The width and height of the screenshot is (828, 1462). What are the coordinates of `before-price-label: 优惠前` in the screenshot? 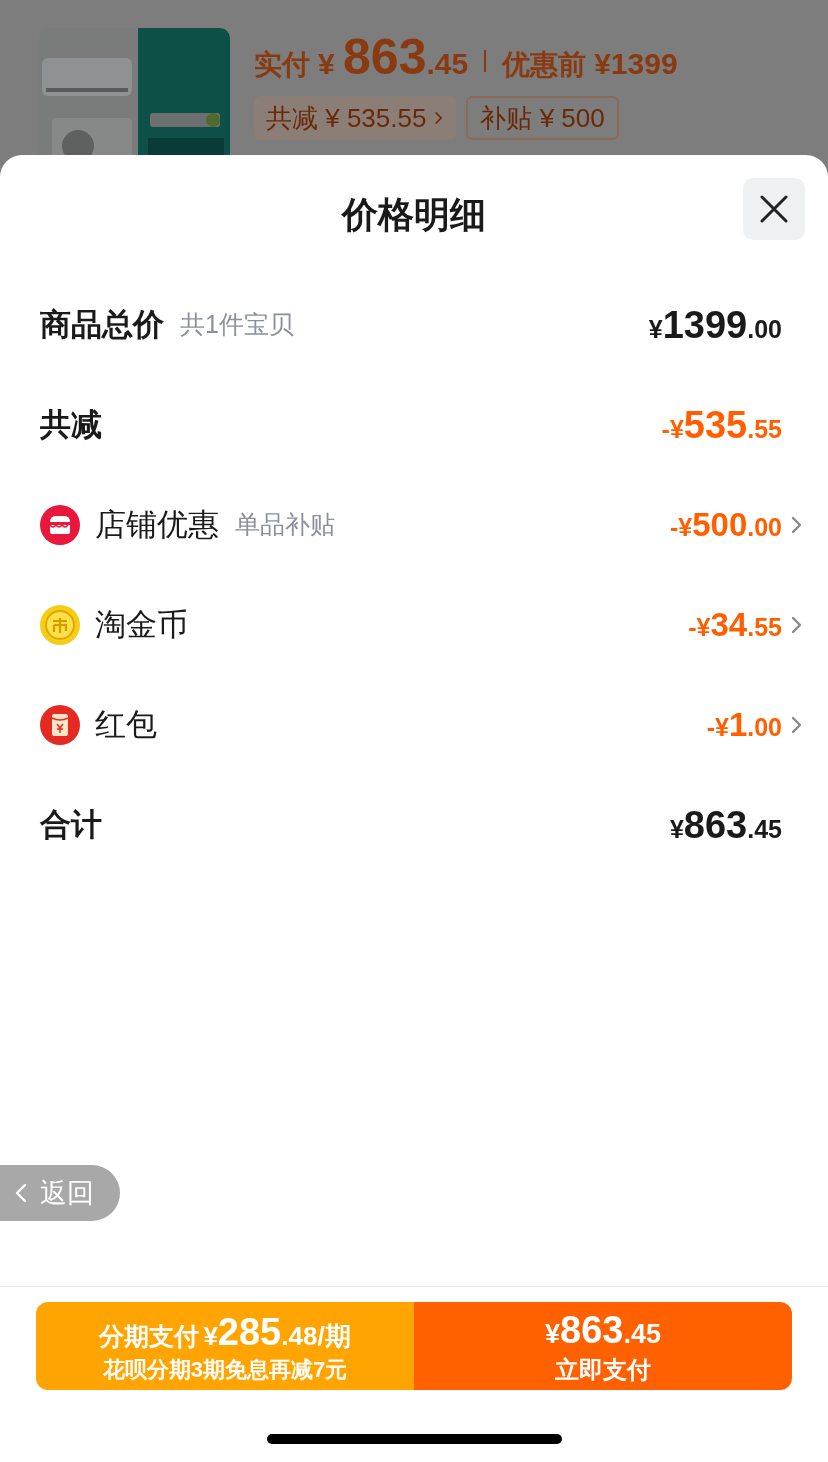 It's located at (544, 65).